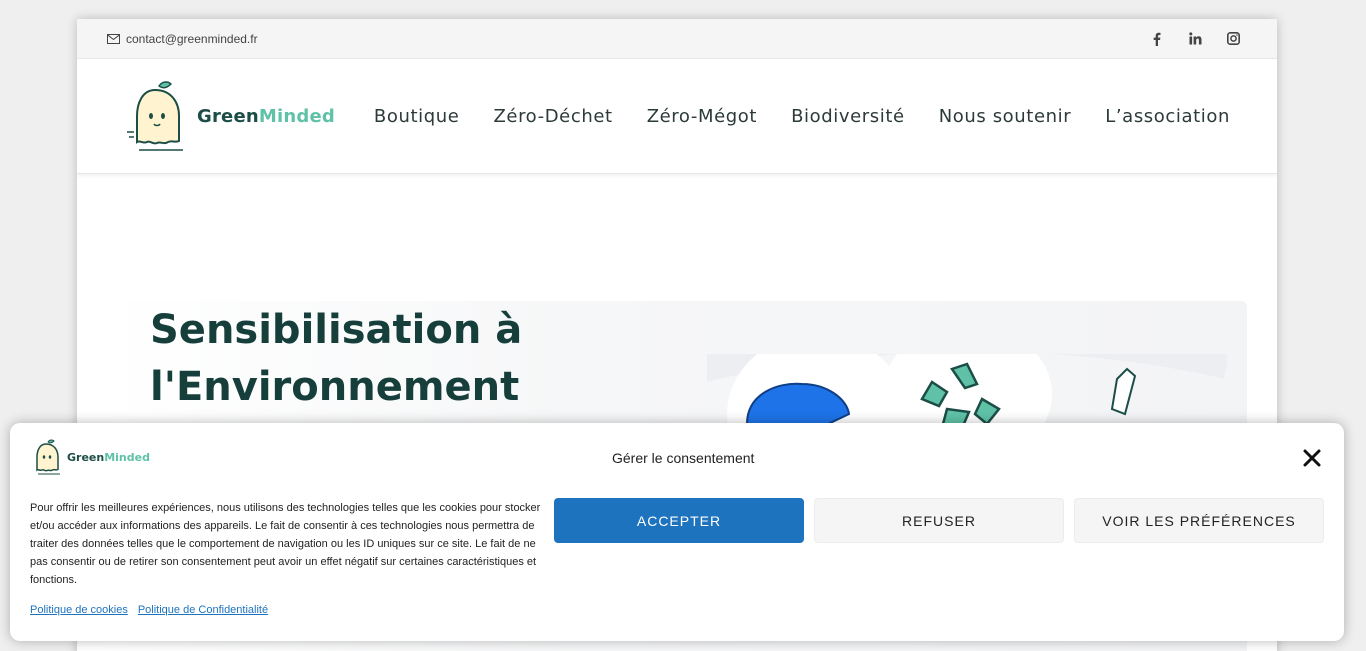 The height and width of the screenshot is (651, 1366). What do you see at coordinates (702, 116) in the screenshot?
I see `nav-item-zero-megot: Zéro-Mégot` at bounding box center [702, 116].